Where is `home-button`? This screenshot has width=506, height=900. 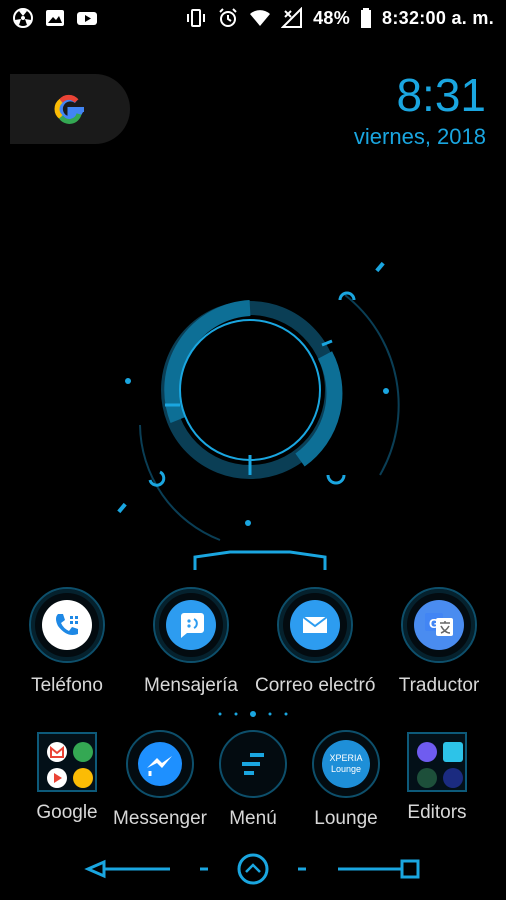 home-button is located at coordinates (253, 869).